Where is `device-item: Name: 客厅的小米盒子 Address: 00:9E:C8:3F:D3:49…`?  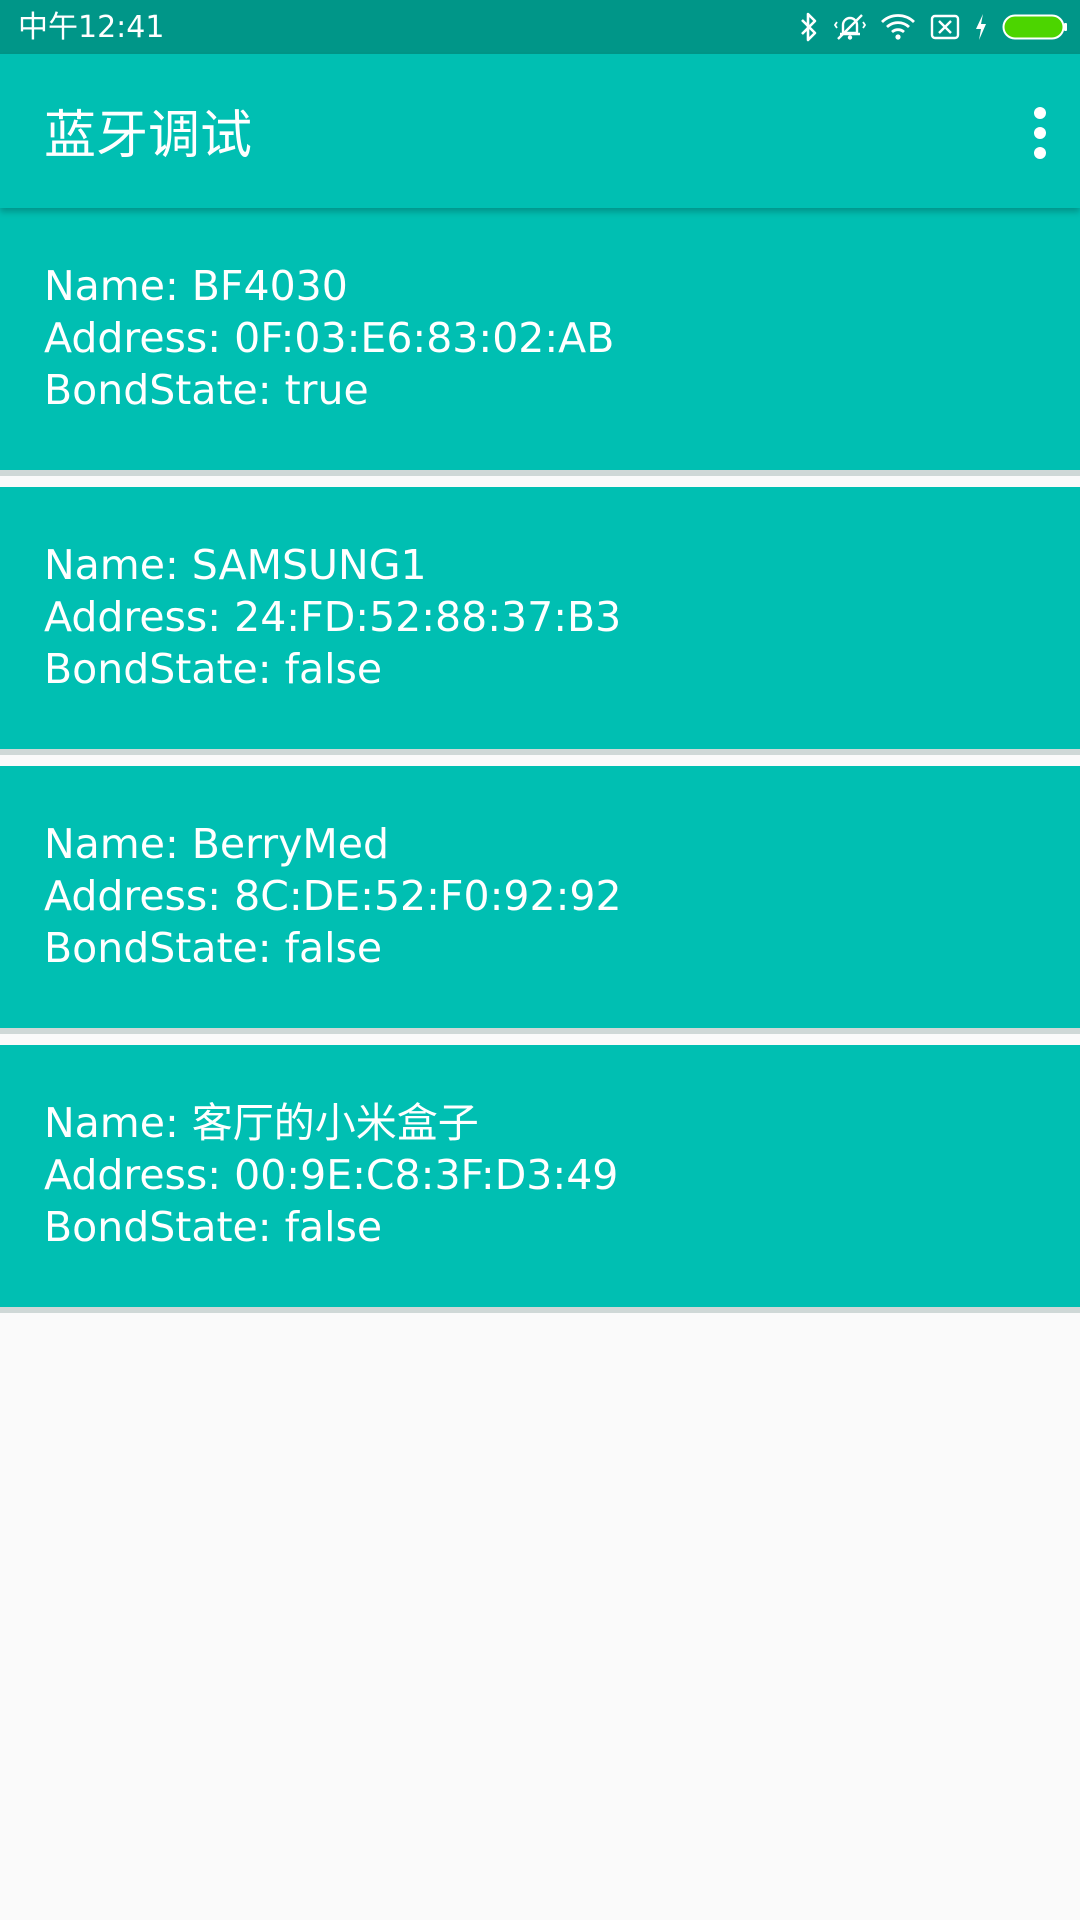
device-item: Name: 客厅的小米盒子 Address: 00:9E:C8:3F:D3:49… is located at coordinates (540, 1179).